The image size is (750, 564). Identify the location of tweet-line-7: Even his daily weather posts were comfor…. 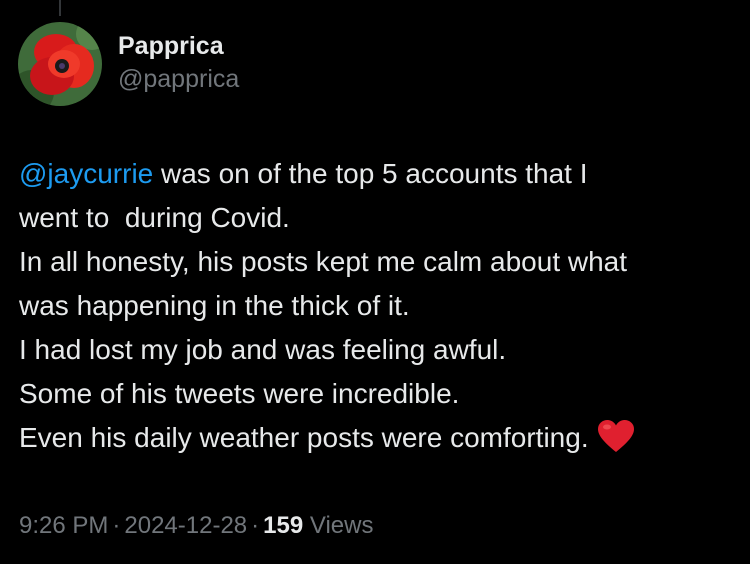
(379, 438).